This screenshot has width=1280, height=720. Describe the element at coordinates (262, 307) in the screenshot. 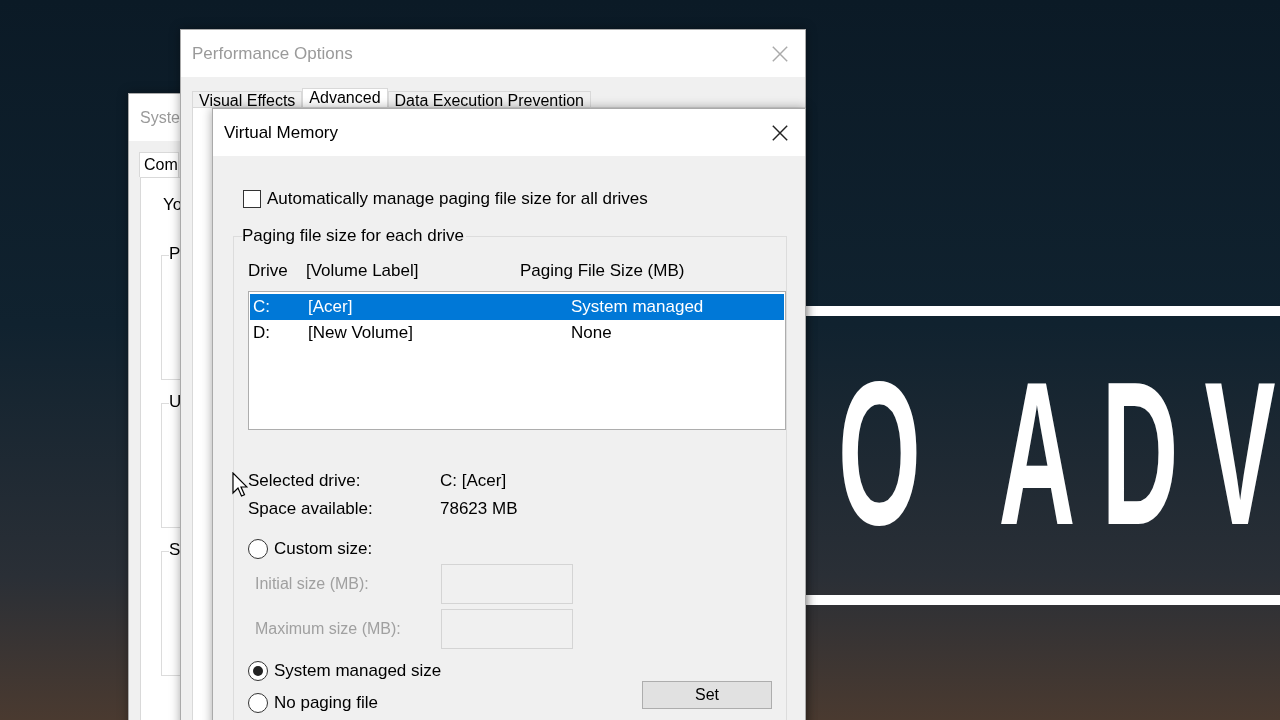

I see `drive-letter: C:` at that location.